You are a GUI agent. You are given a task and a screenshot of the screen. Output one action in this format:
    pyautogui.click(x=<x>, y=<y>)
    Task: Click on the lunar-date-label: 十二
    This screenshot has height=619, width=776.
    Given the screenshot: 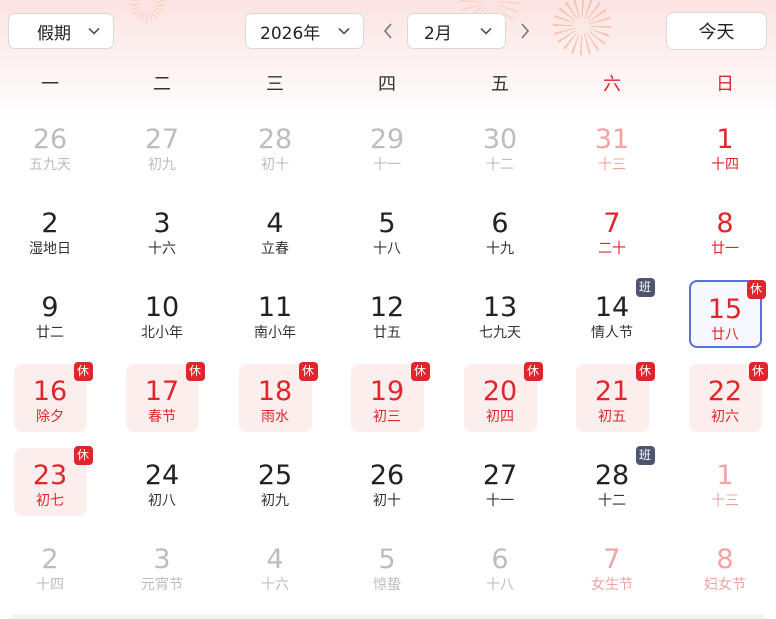 What is the action you would take?
    pyautogui.click(x=612, y=501)
    